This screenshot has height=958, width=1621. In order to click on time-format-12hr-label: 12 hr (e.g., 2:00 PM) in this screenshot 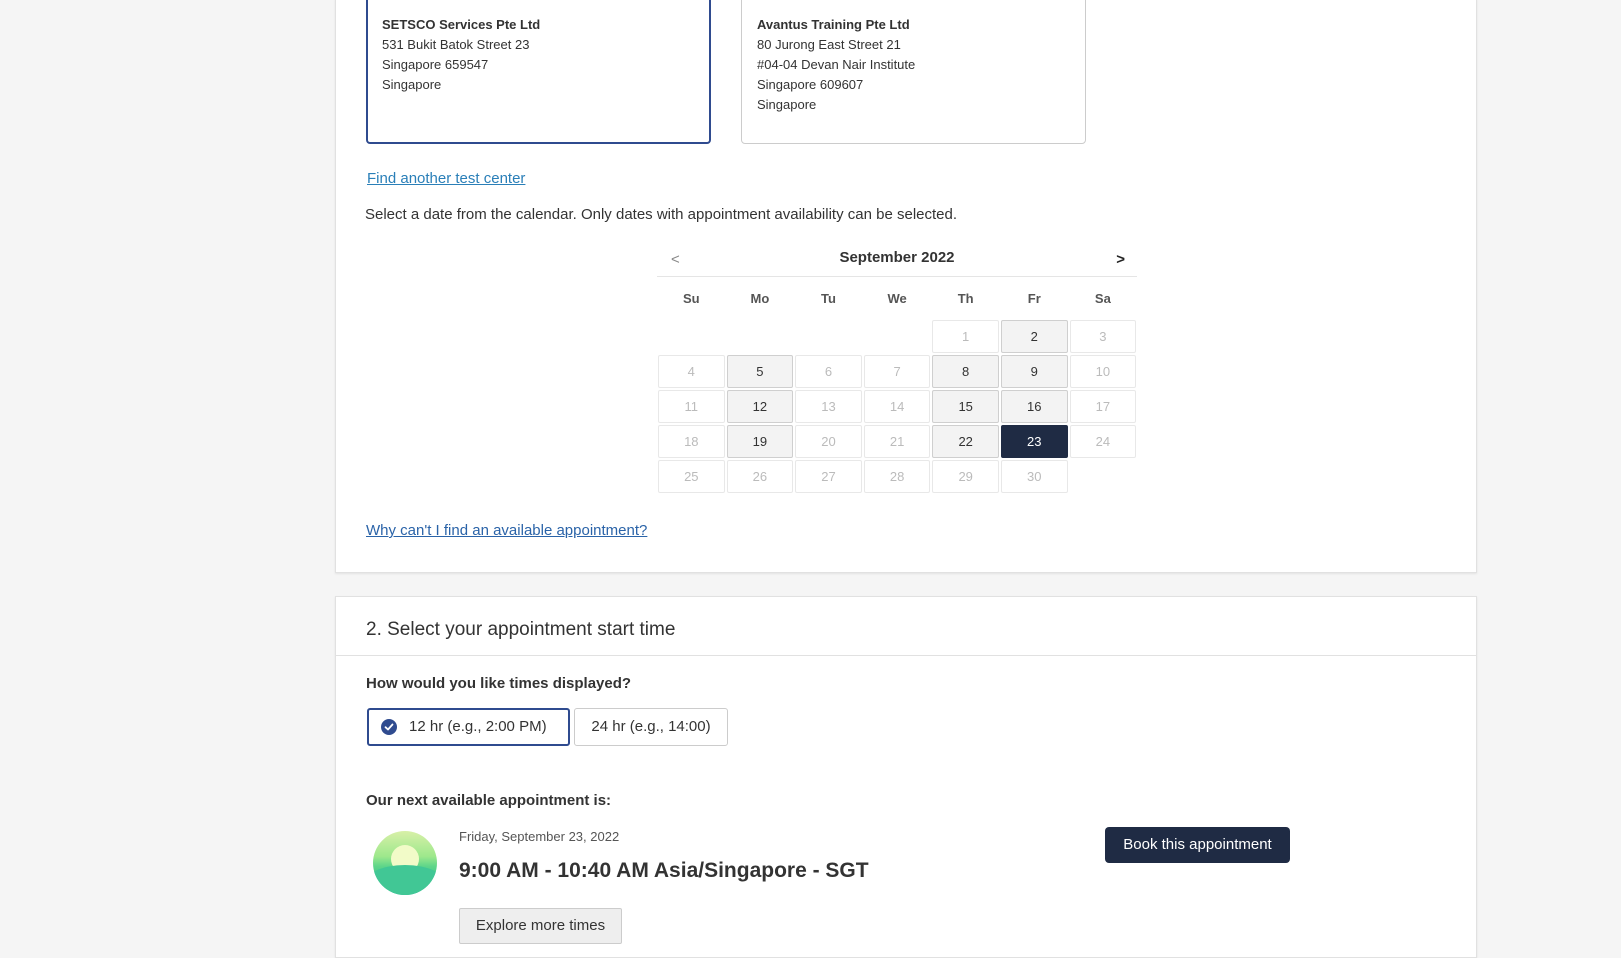, I will do `click(478, 726)`.